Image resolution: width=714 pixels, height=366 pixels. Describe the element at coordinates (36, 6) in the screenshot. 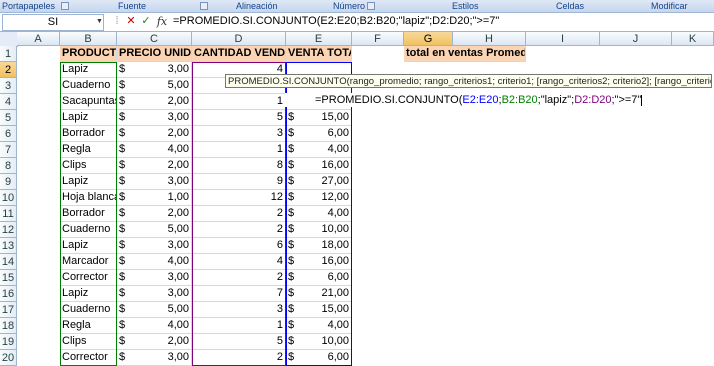

I see `ribbon-group-clipboard: Portapapeles` at that location.